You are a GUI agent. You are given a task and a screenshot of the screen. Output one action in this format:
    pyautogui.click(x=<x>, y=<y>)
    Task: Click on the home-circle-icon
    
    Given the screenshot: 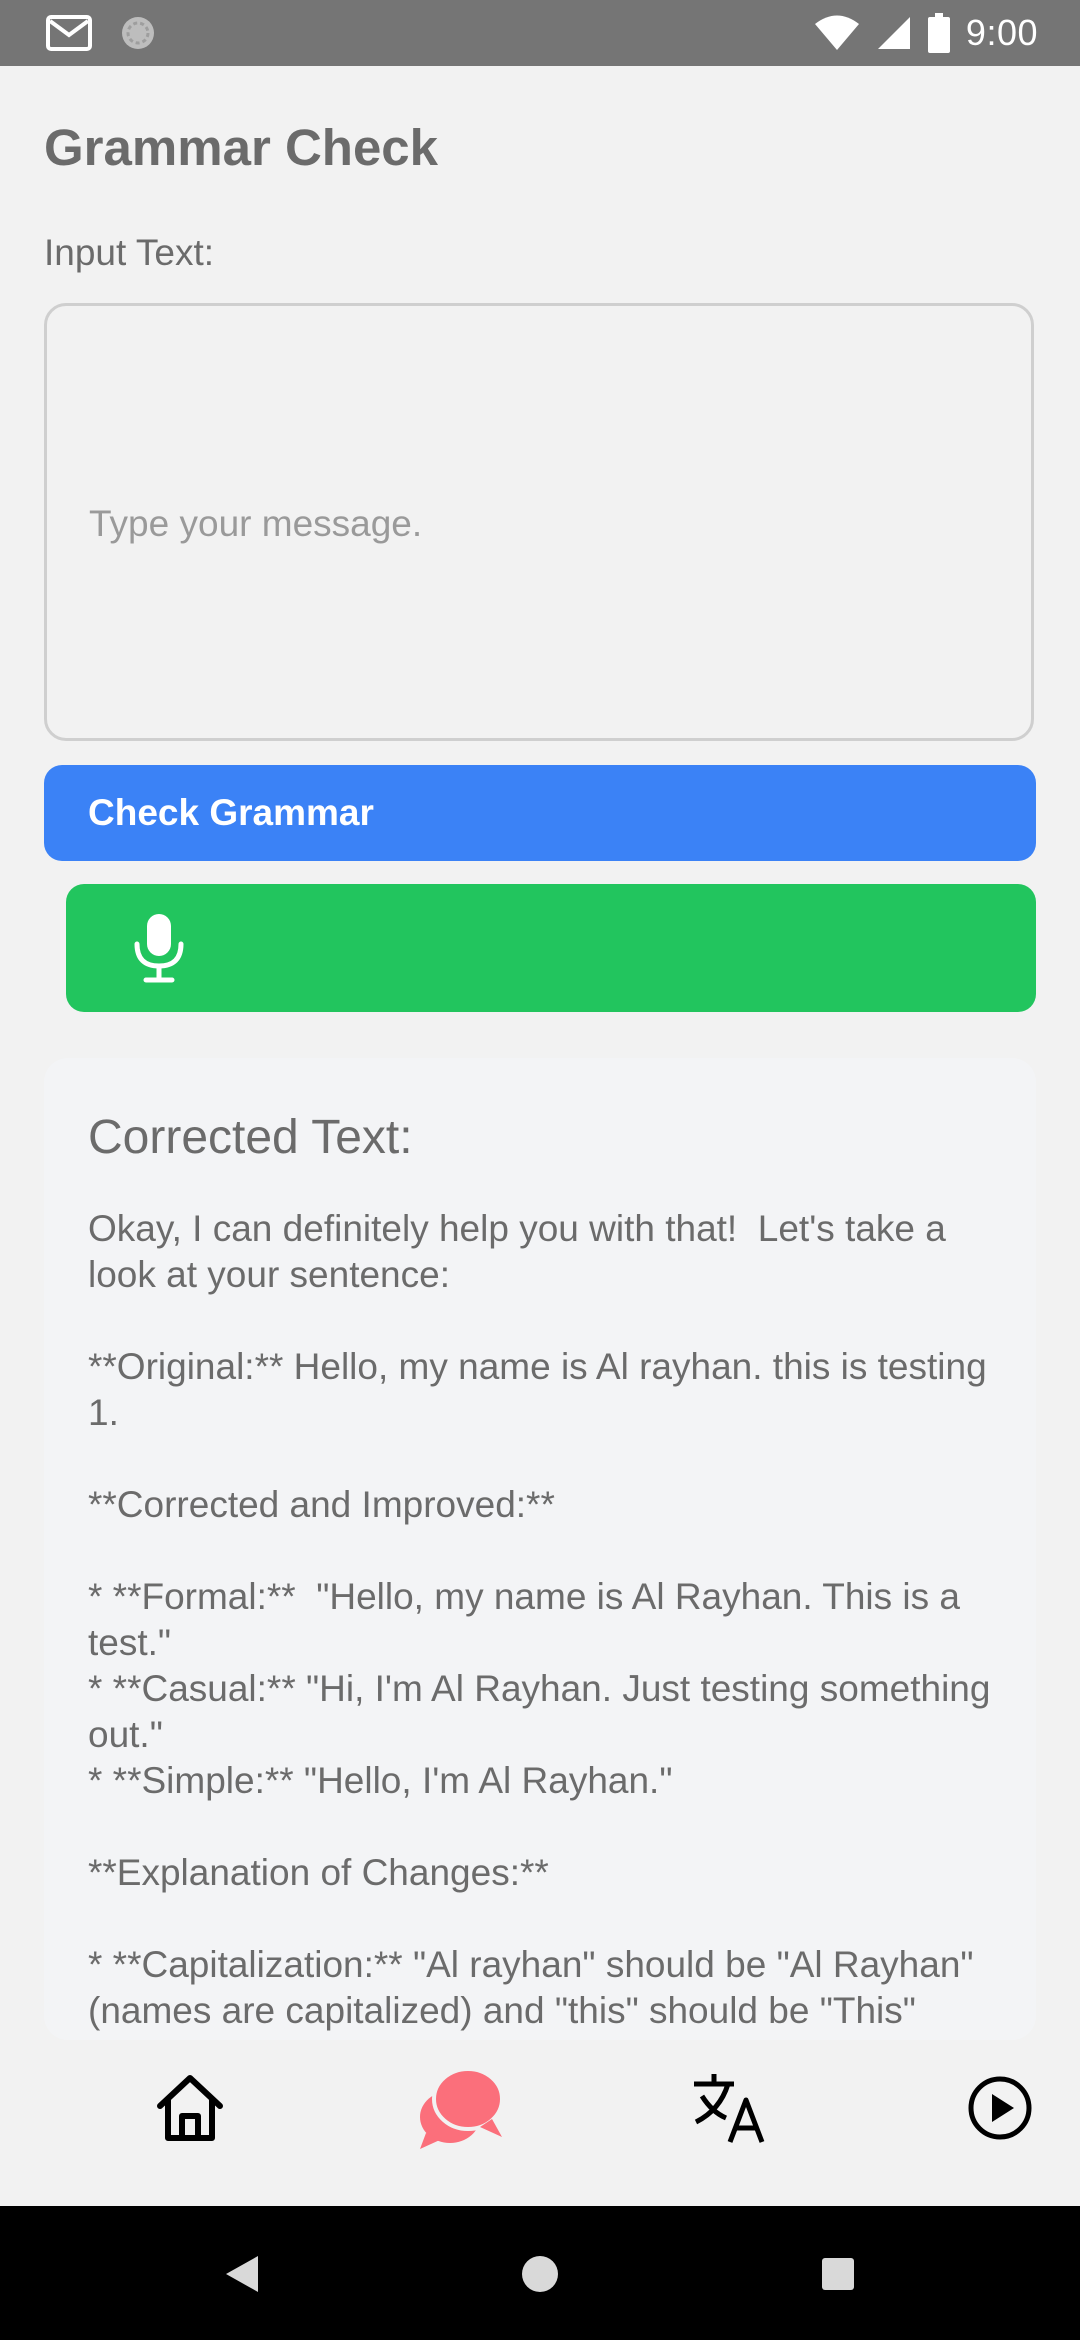 What is the action you would take?
    pyautogui.click(x=540, y=2274)
    